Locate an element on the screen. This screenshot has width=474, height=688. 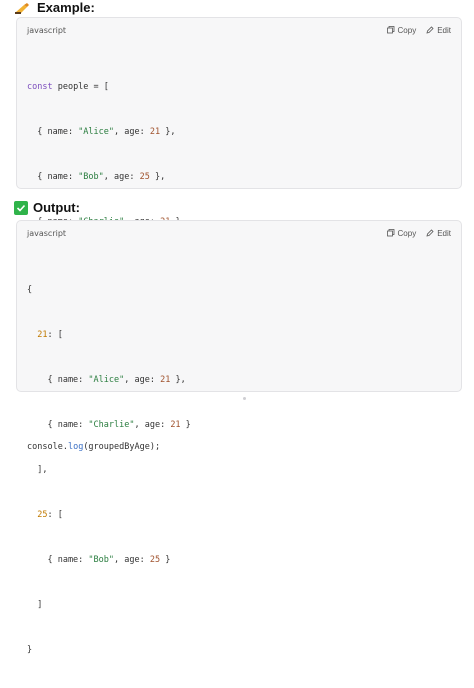
example-copy-button: Copy is located at coordinates (401, 30).